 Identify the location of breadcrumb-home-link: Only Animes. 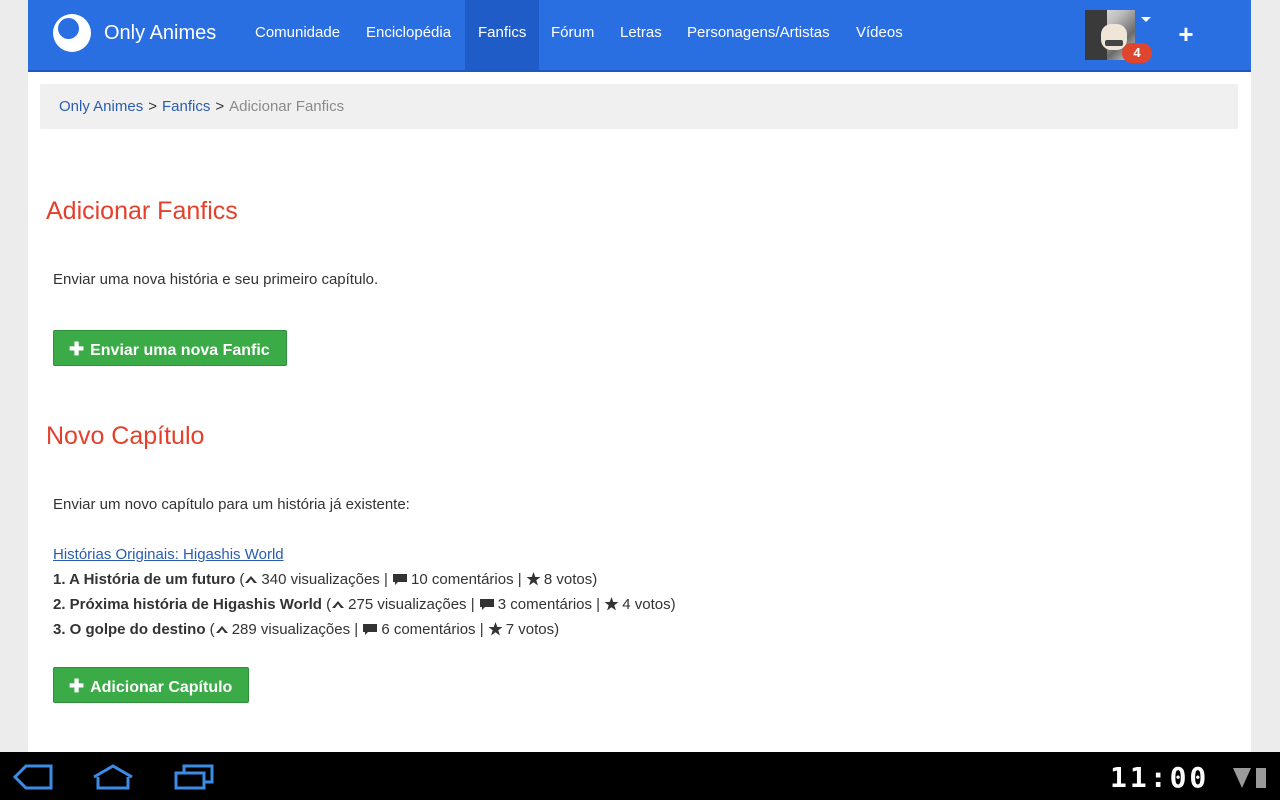
(101, 106).